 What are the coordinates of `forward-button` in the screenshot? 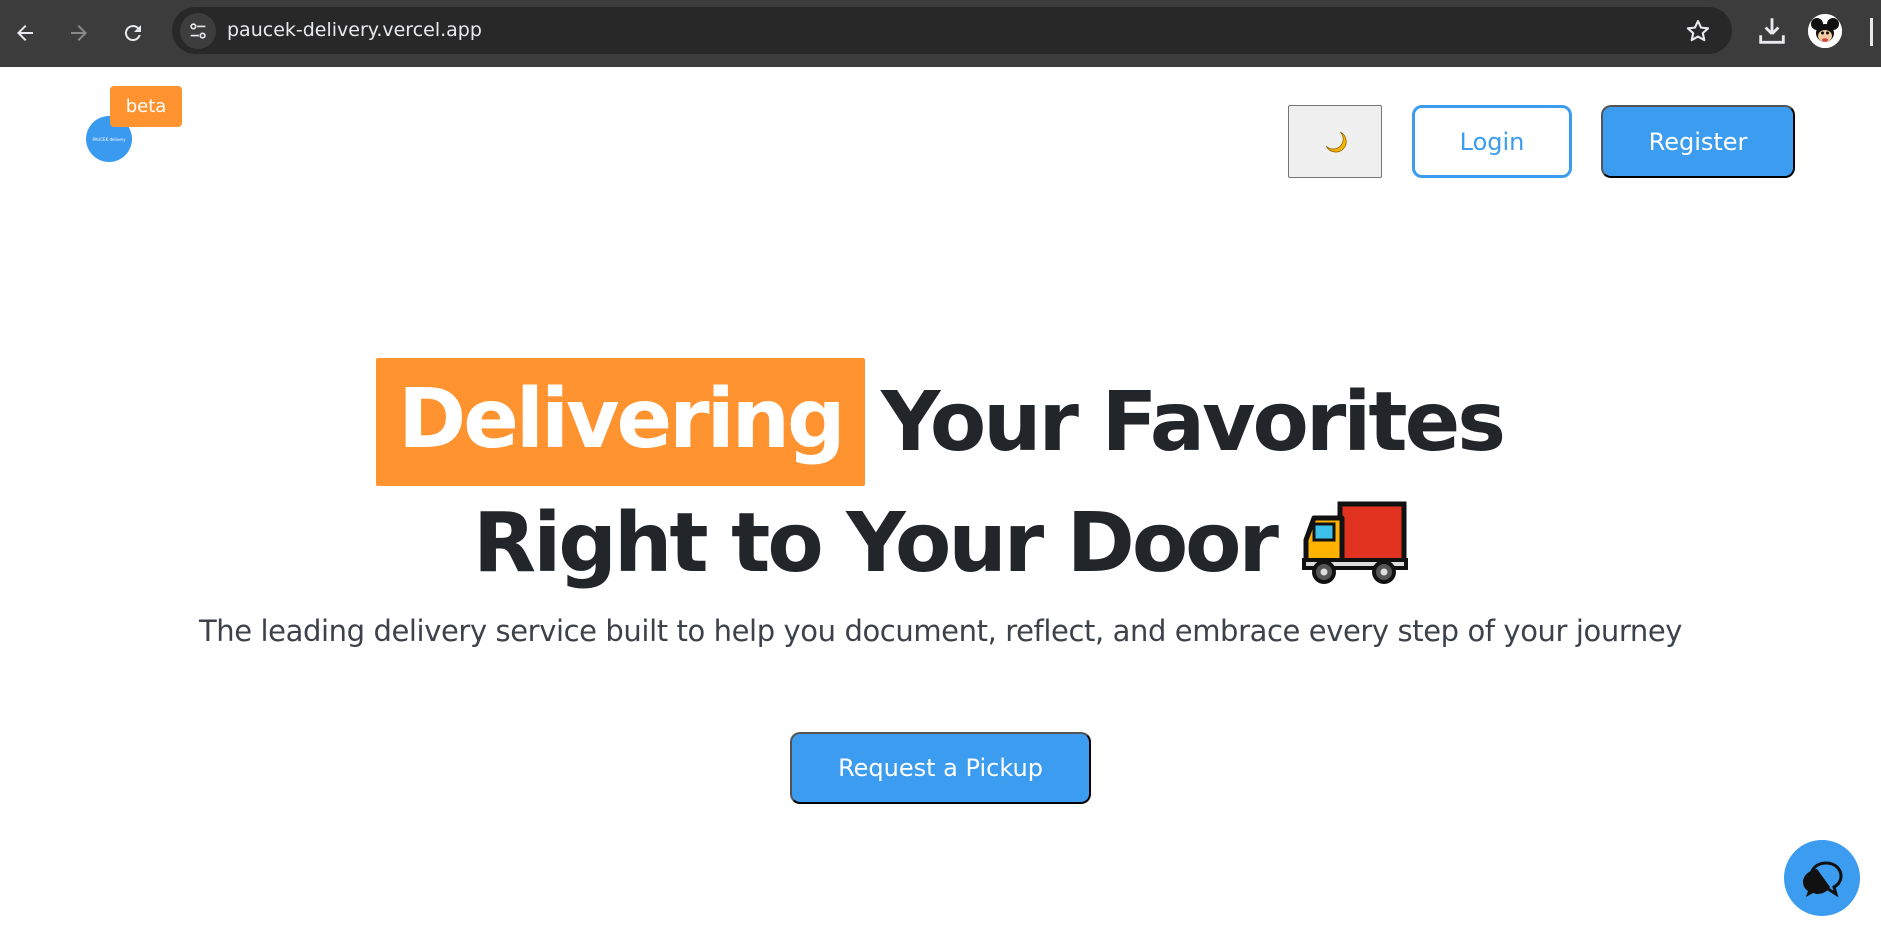 It's located at (79, 33).